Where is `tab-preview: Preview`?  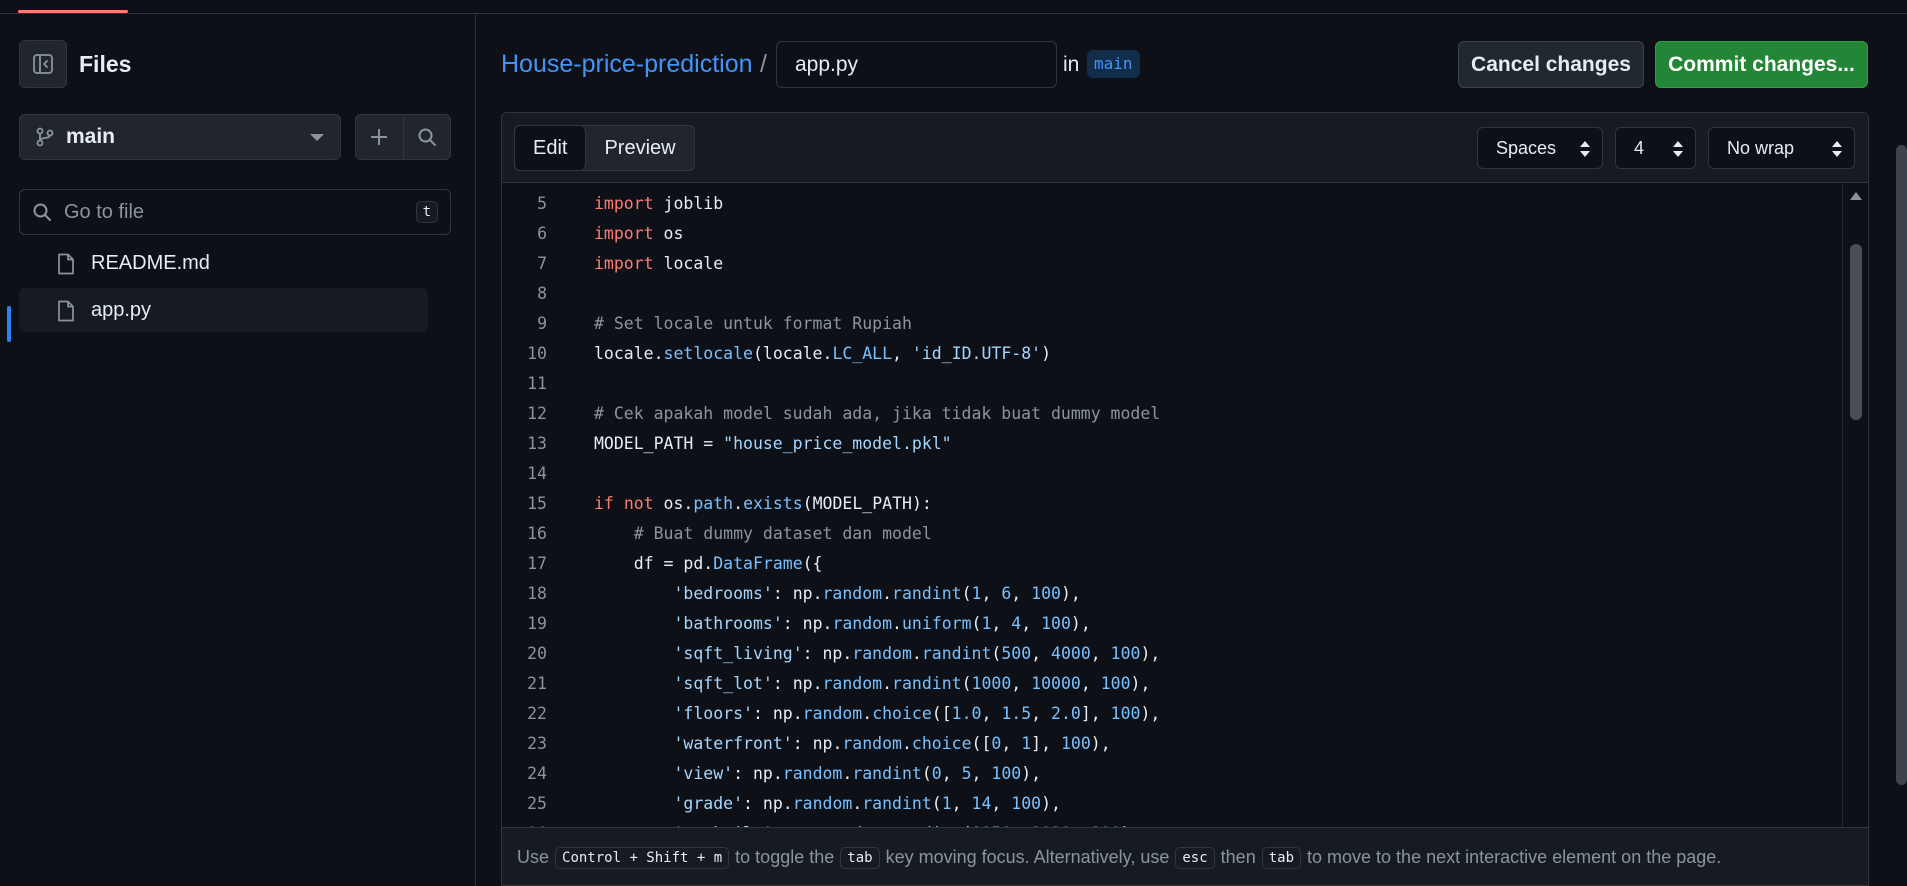
tab-preview: Preview is located at coordinates (639, 148).